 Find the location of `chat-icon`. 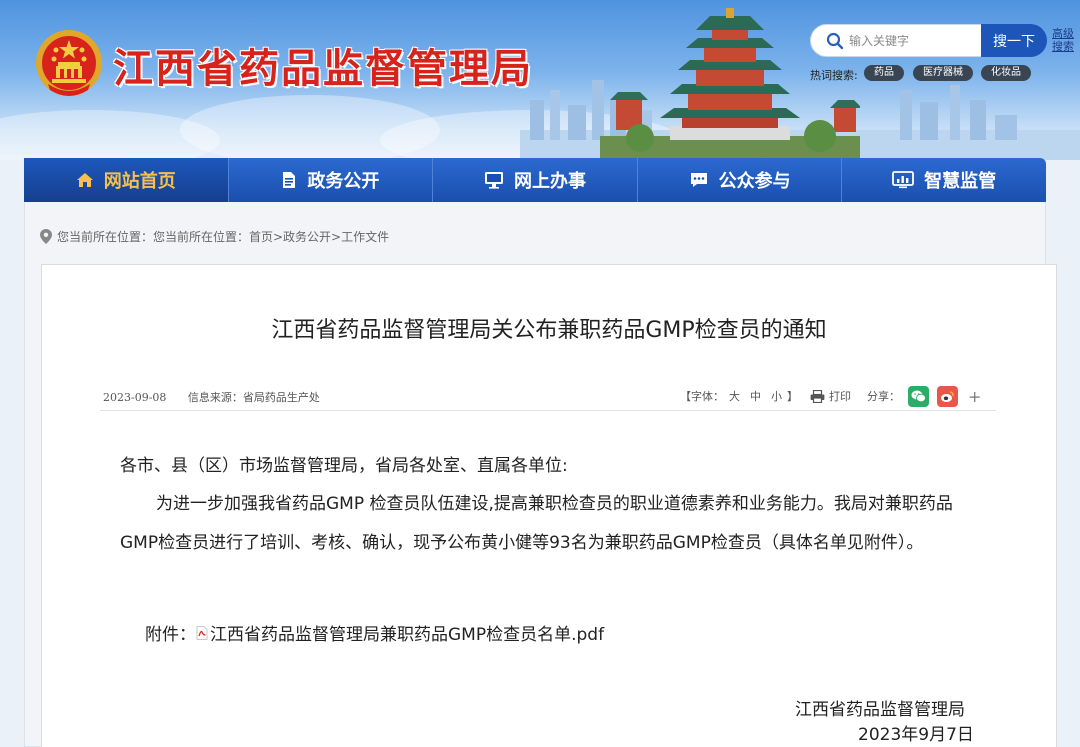

chat-icon is located at coordinates (698, 180).